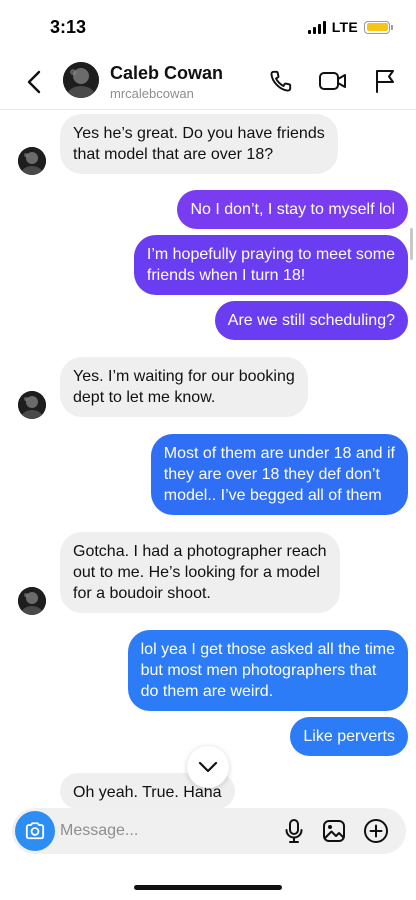  I want to click on voice-message-button, so click(294, 831).